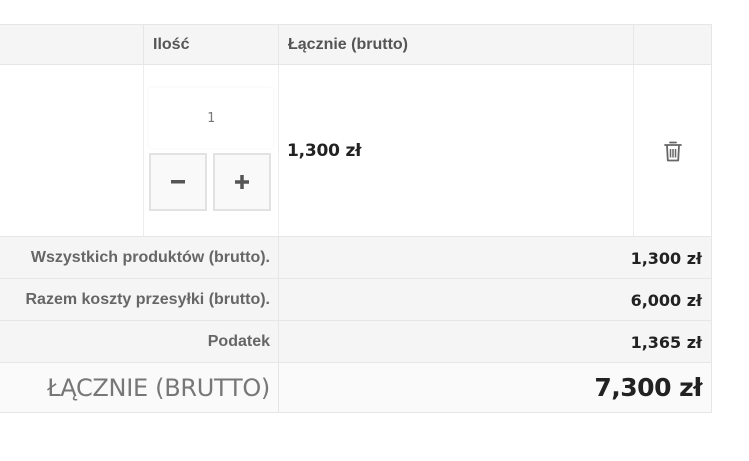 Image resolution: width=749 pixels, height=461 pixels. What do you see at coordinates (666, 342) in the screenshot?
I see `summary-tax-value: 1,365 zł` at bounding box center [666, 342].